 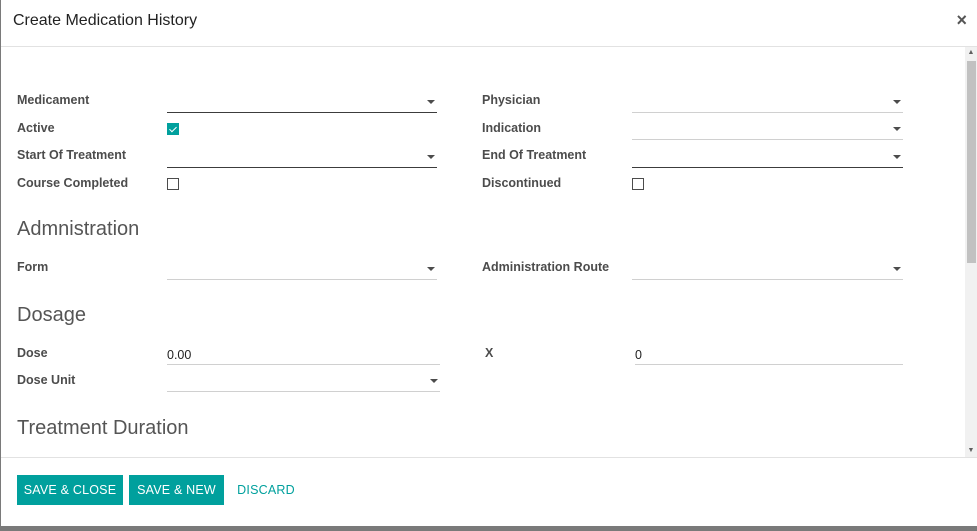 What do you see at coordinates (70, 490) in the screenshot?
I see `save-and-close-button: SAVE & CLOSE` at bounding box center [70, 490].